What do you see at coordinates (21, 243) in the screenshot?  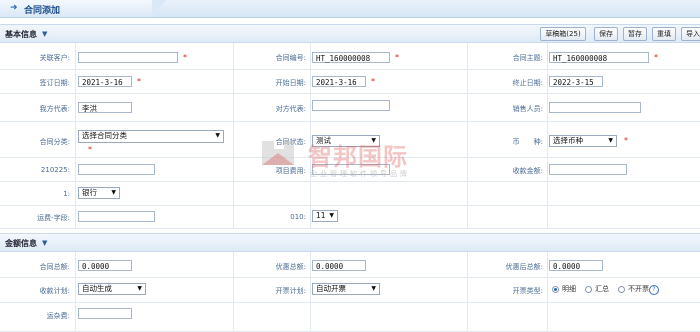 I see `section-amount-info-label: 金额信息` at bounding box center [21, 243].